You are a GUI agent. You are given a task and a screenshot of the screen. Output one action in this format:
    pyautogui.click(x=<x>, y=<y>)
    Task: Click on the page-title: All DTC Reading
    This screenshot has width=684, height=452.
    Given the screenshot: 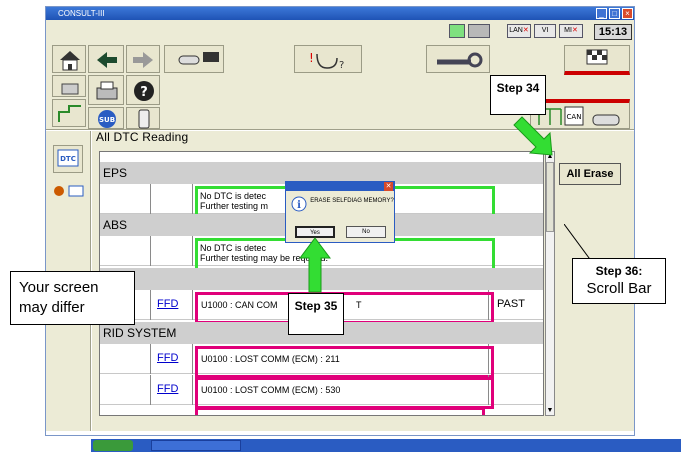 What is the action you would take?
    pyautogui.click(x=142, y=137)
    